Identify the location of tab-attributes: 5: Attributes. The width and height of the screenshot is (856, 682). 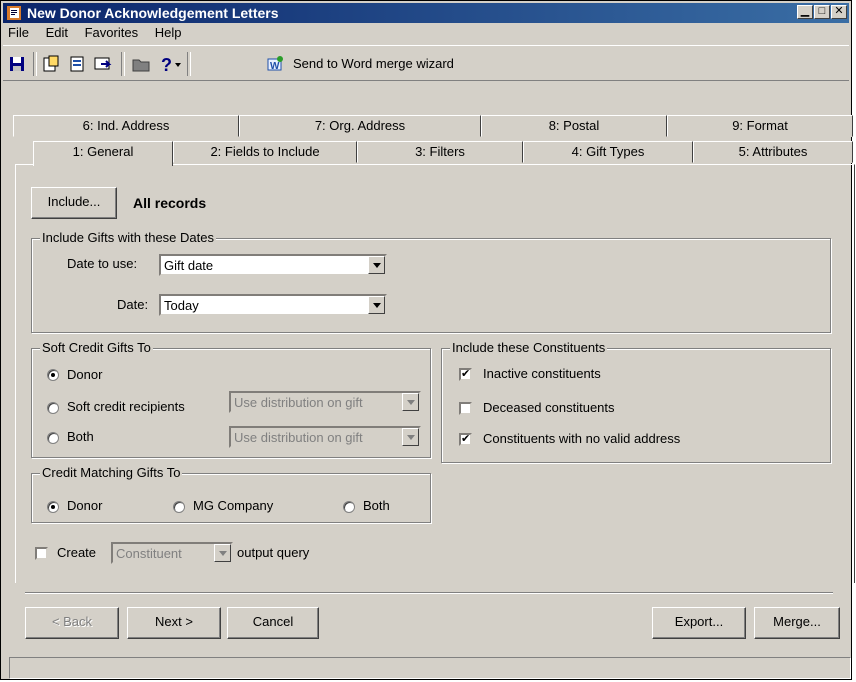
(773, 152).